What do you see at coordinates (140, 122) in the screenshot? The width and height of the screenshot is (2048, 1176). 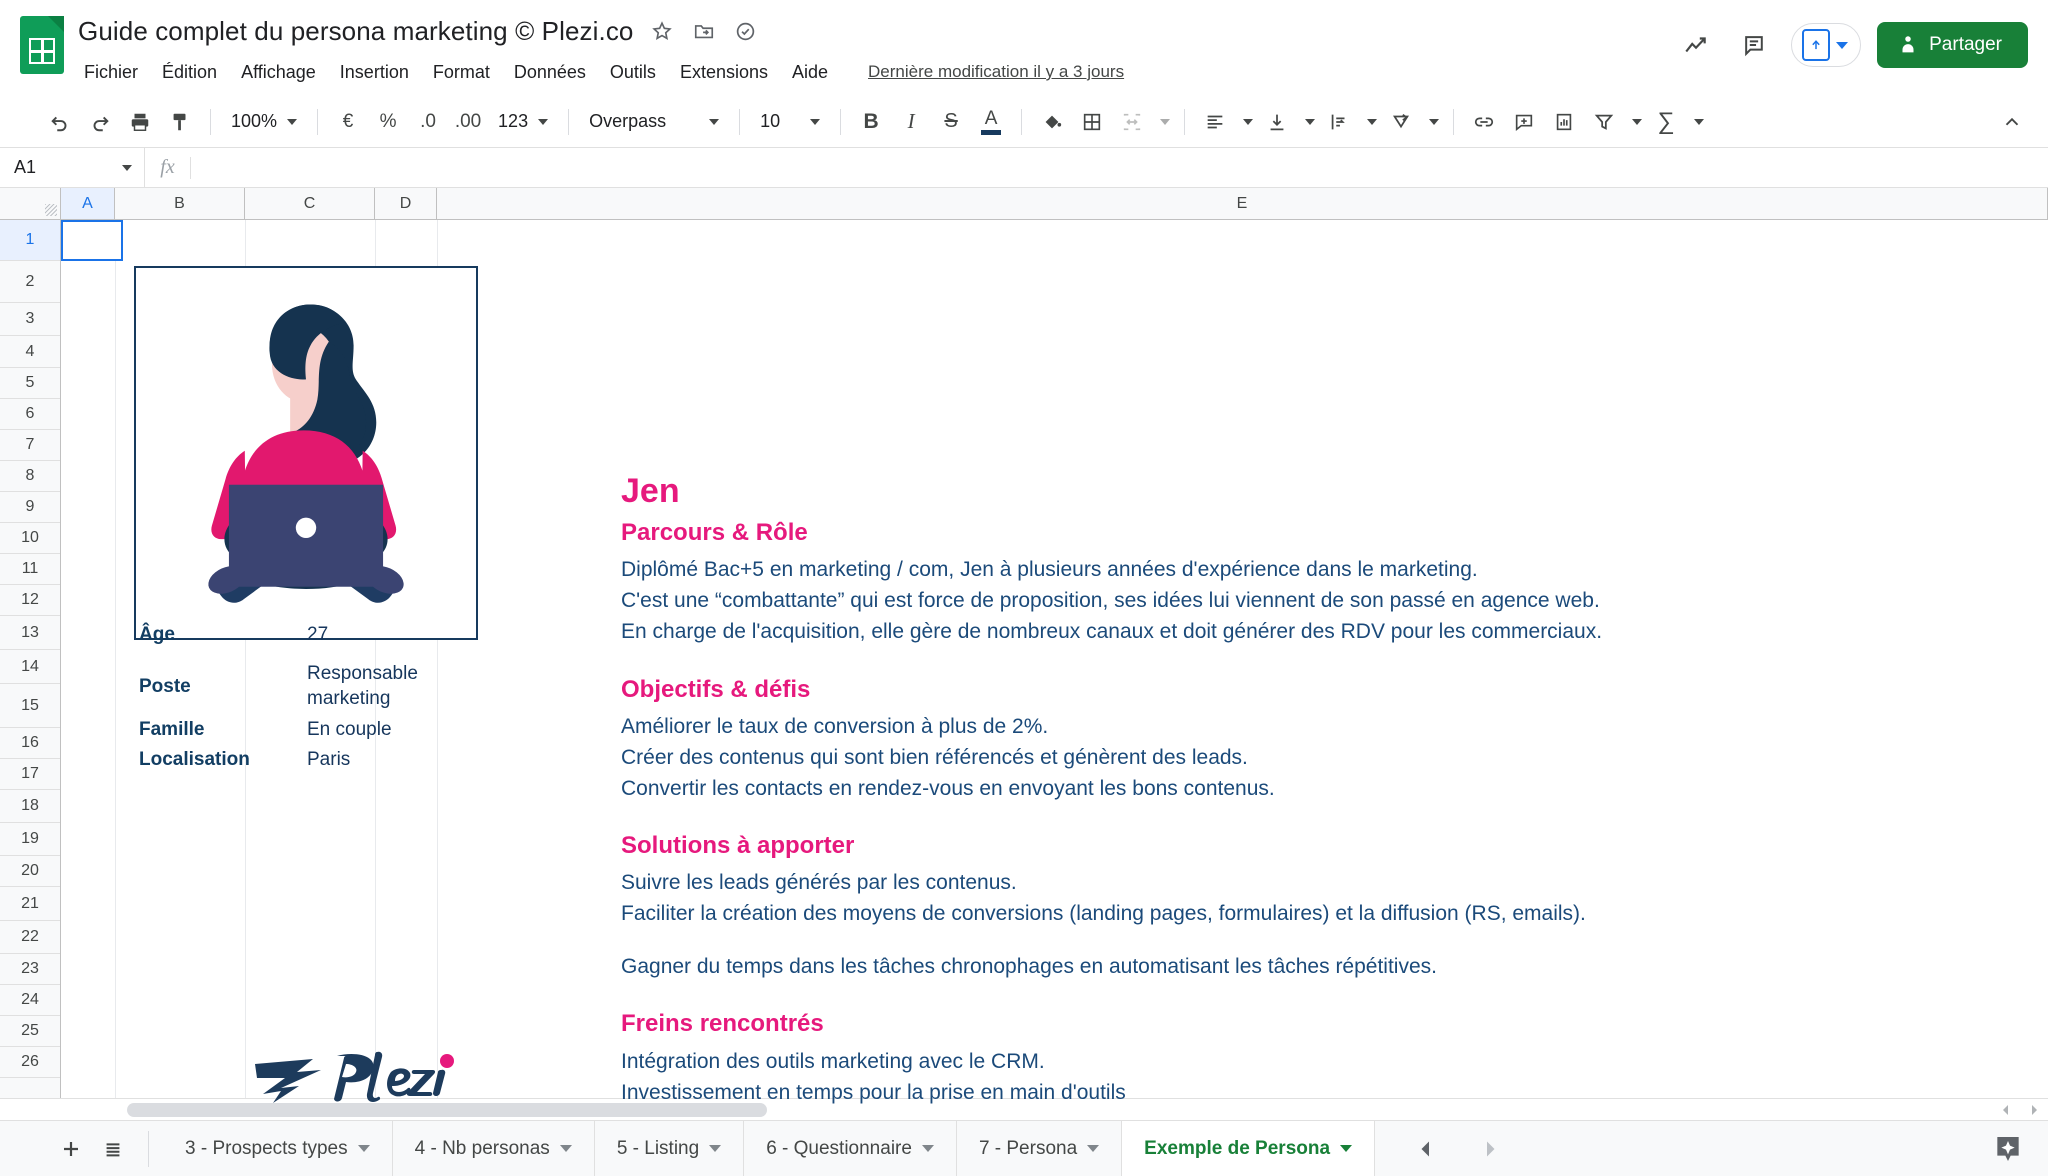 I see `print-icon` at bounding box center [140, 122].